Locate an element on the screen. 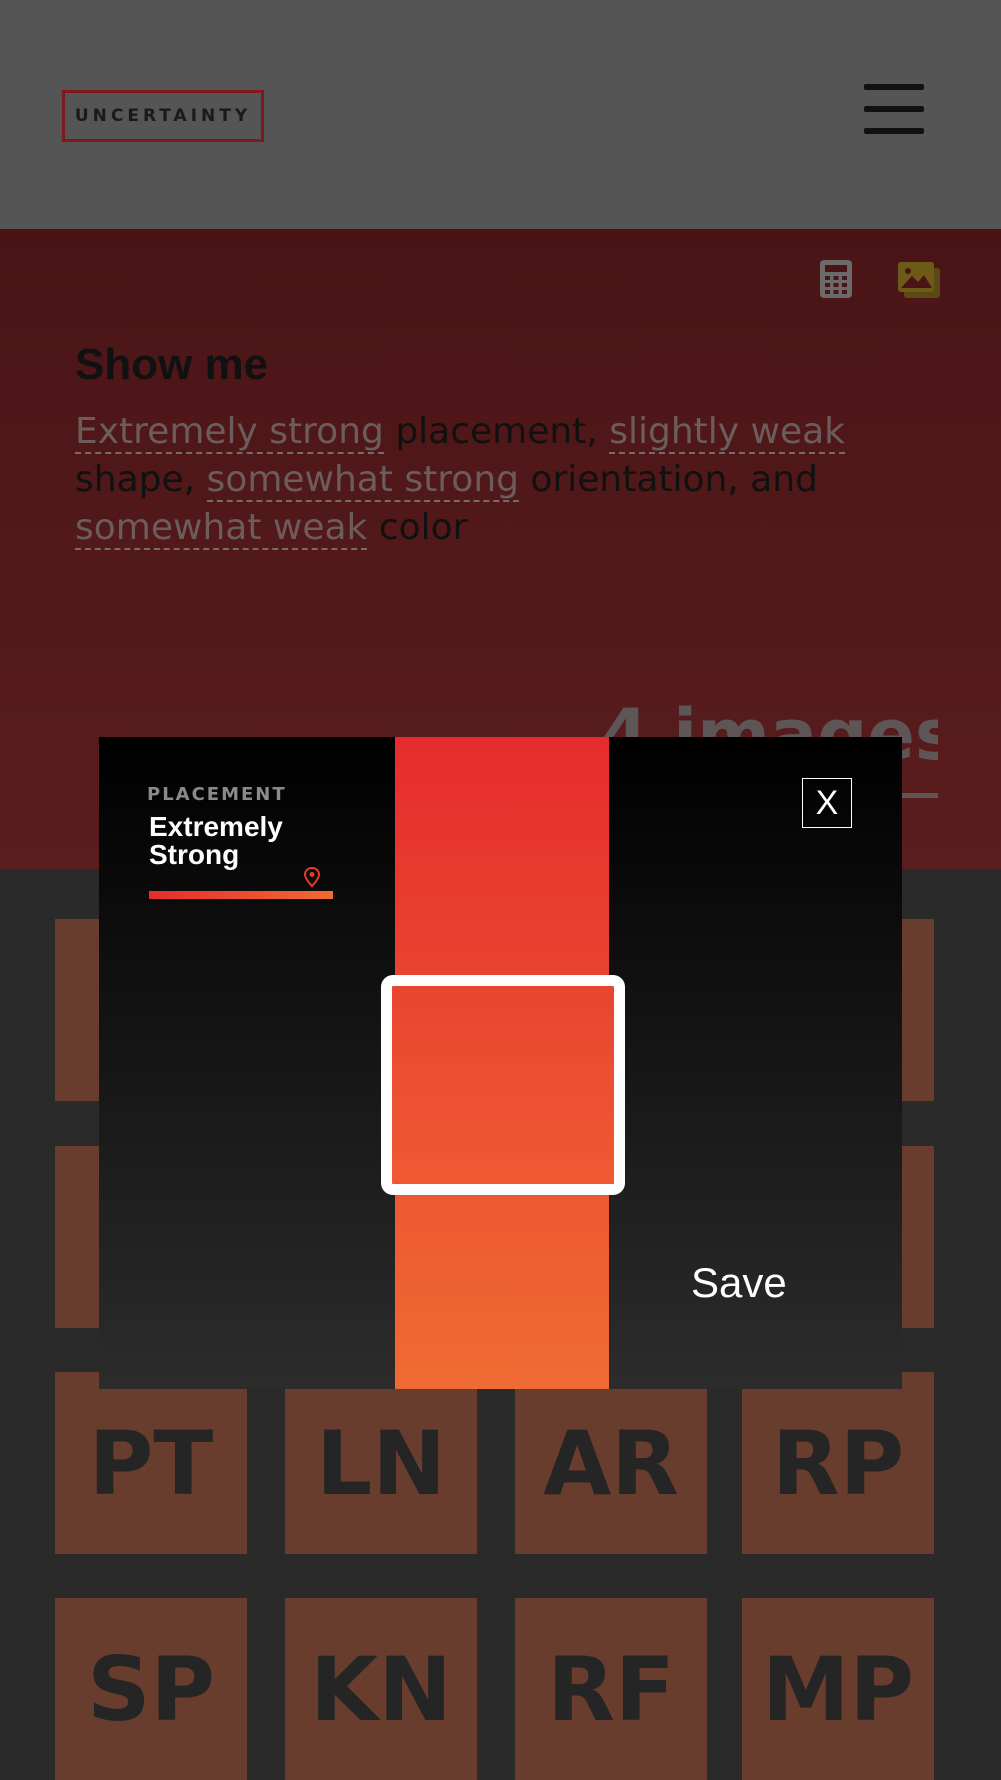 Image resolution: width=1001 pixels, height=1780 pixels. sentence-text: orientation, and is located at coordinates (668, 479).